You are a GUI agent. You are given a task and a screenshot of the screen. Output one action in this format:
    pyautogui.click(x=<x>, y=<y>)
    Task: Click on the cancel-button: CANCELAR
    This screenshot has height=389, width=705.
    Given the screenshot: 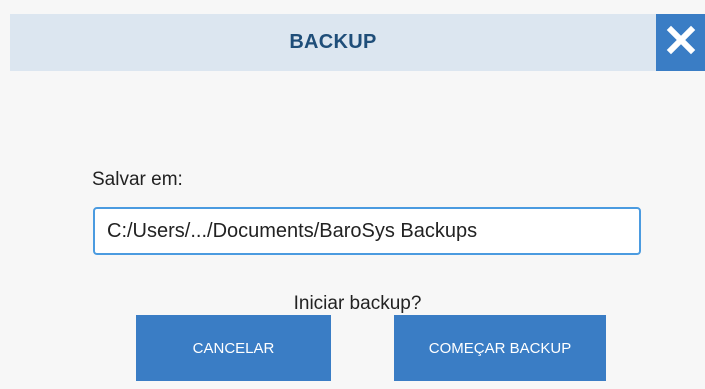 What is the action you would take?
    pyautogui.click(x=233, y=348)
    